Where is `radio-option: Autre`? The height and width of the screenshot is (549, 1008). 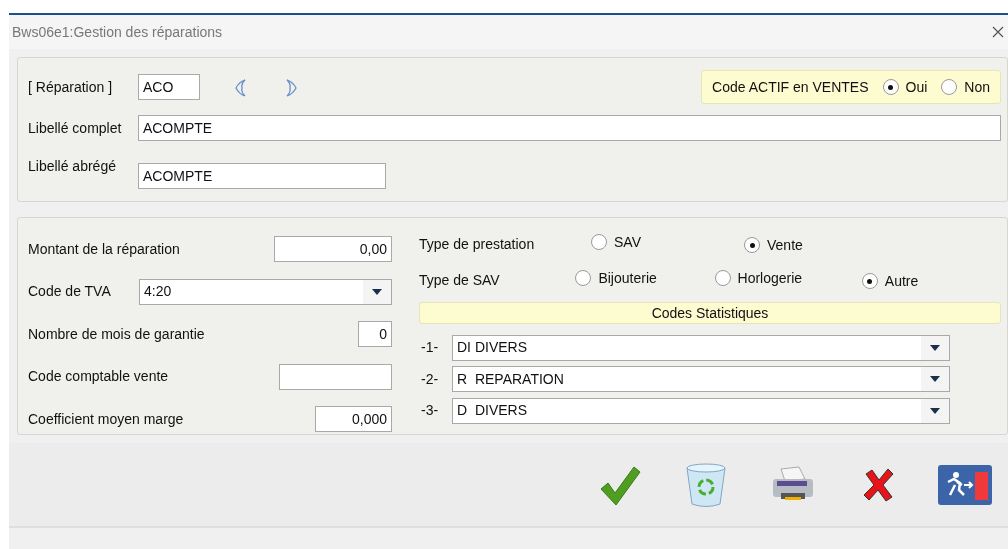 radio-option: Autre is located at coordinates (890, 281).